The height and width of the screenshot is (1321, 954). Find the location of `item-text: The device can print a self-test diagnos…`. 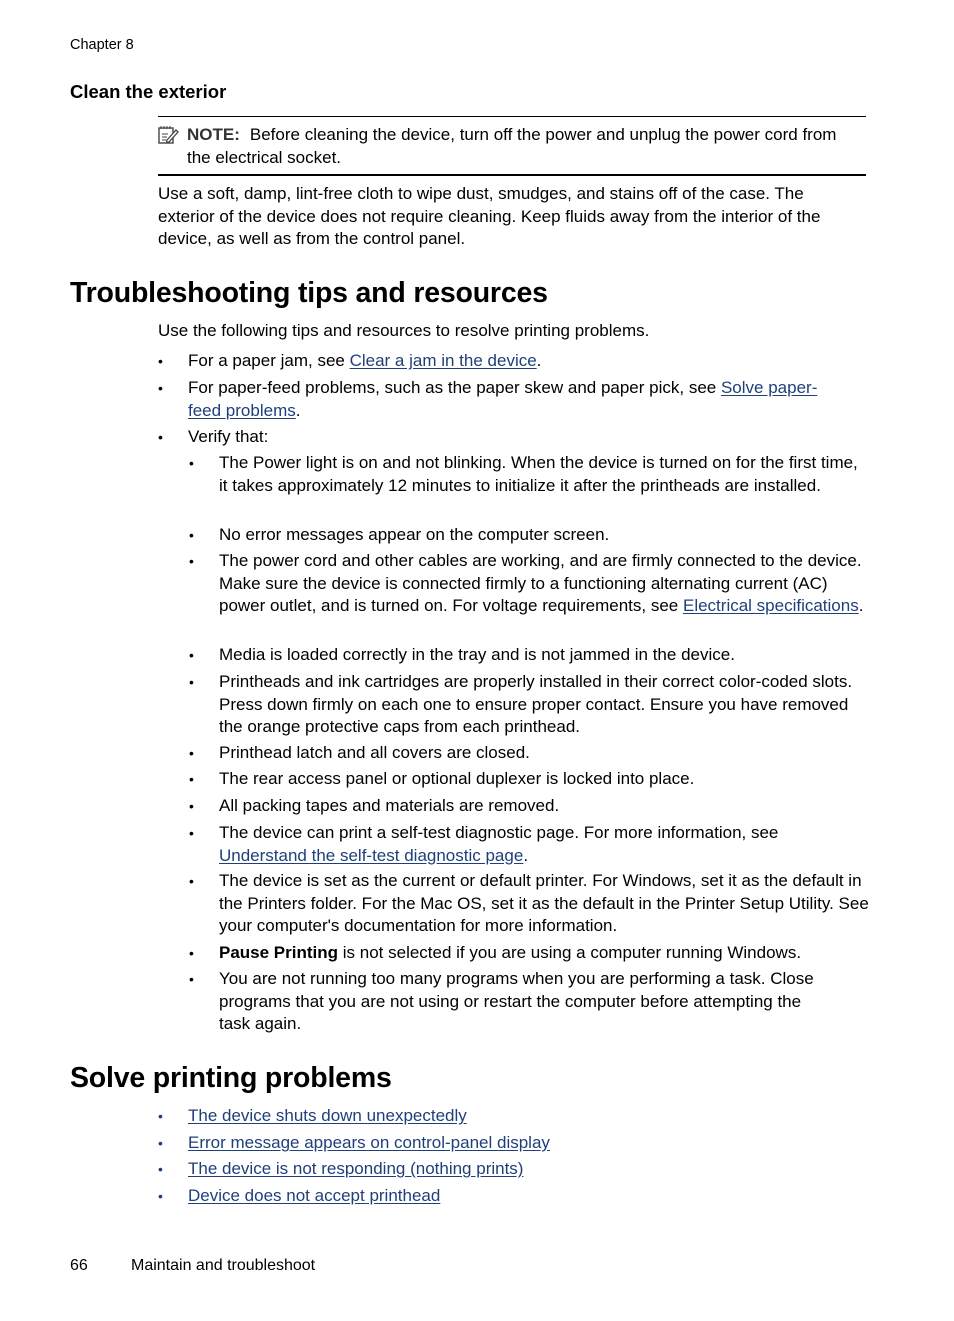

item-text: The device can print a self-test diagnos… is located at coordinates (499, 832).